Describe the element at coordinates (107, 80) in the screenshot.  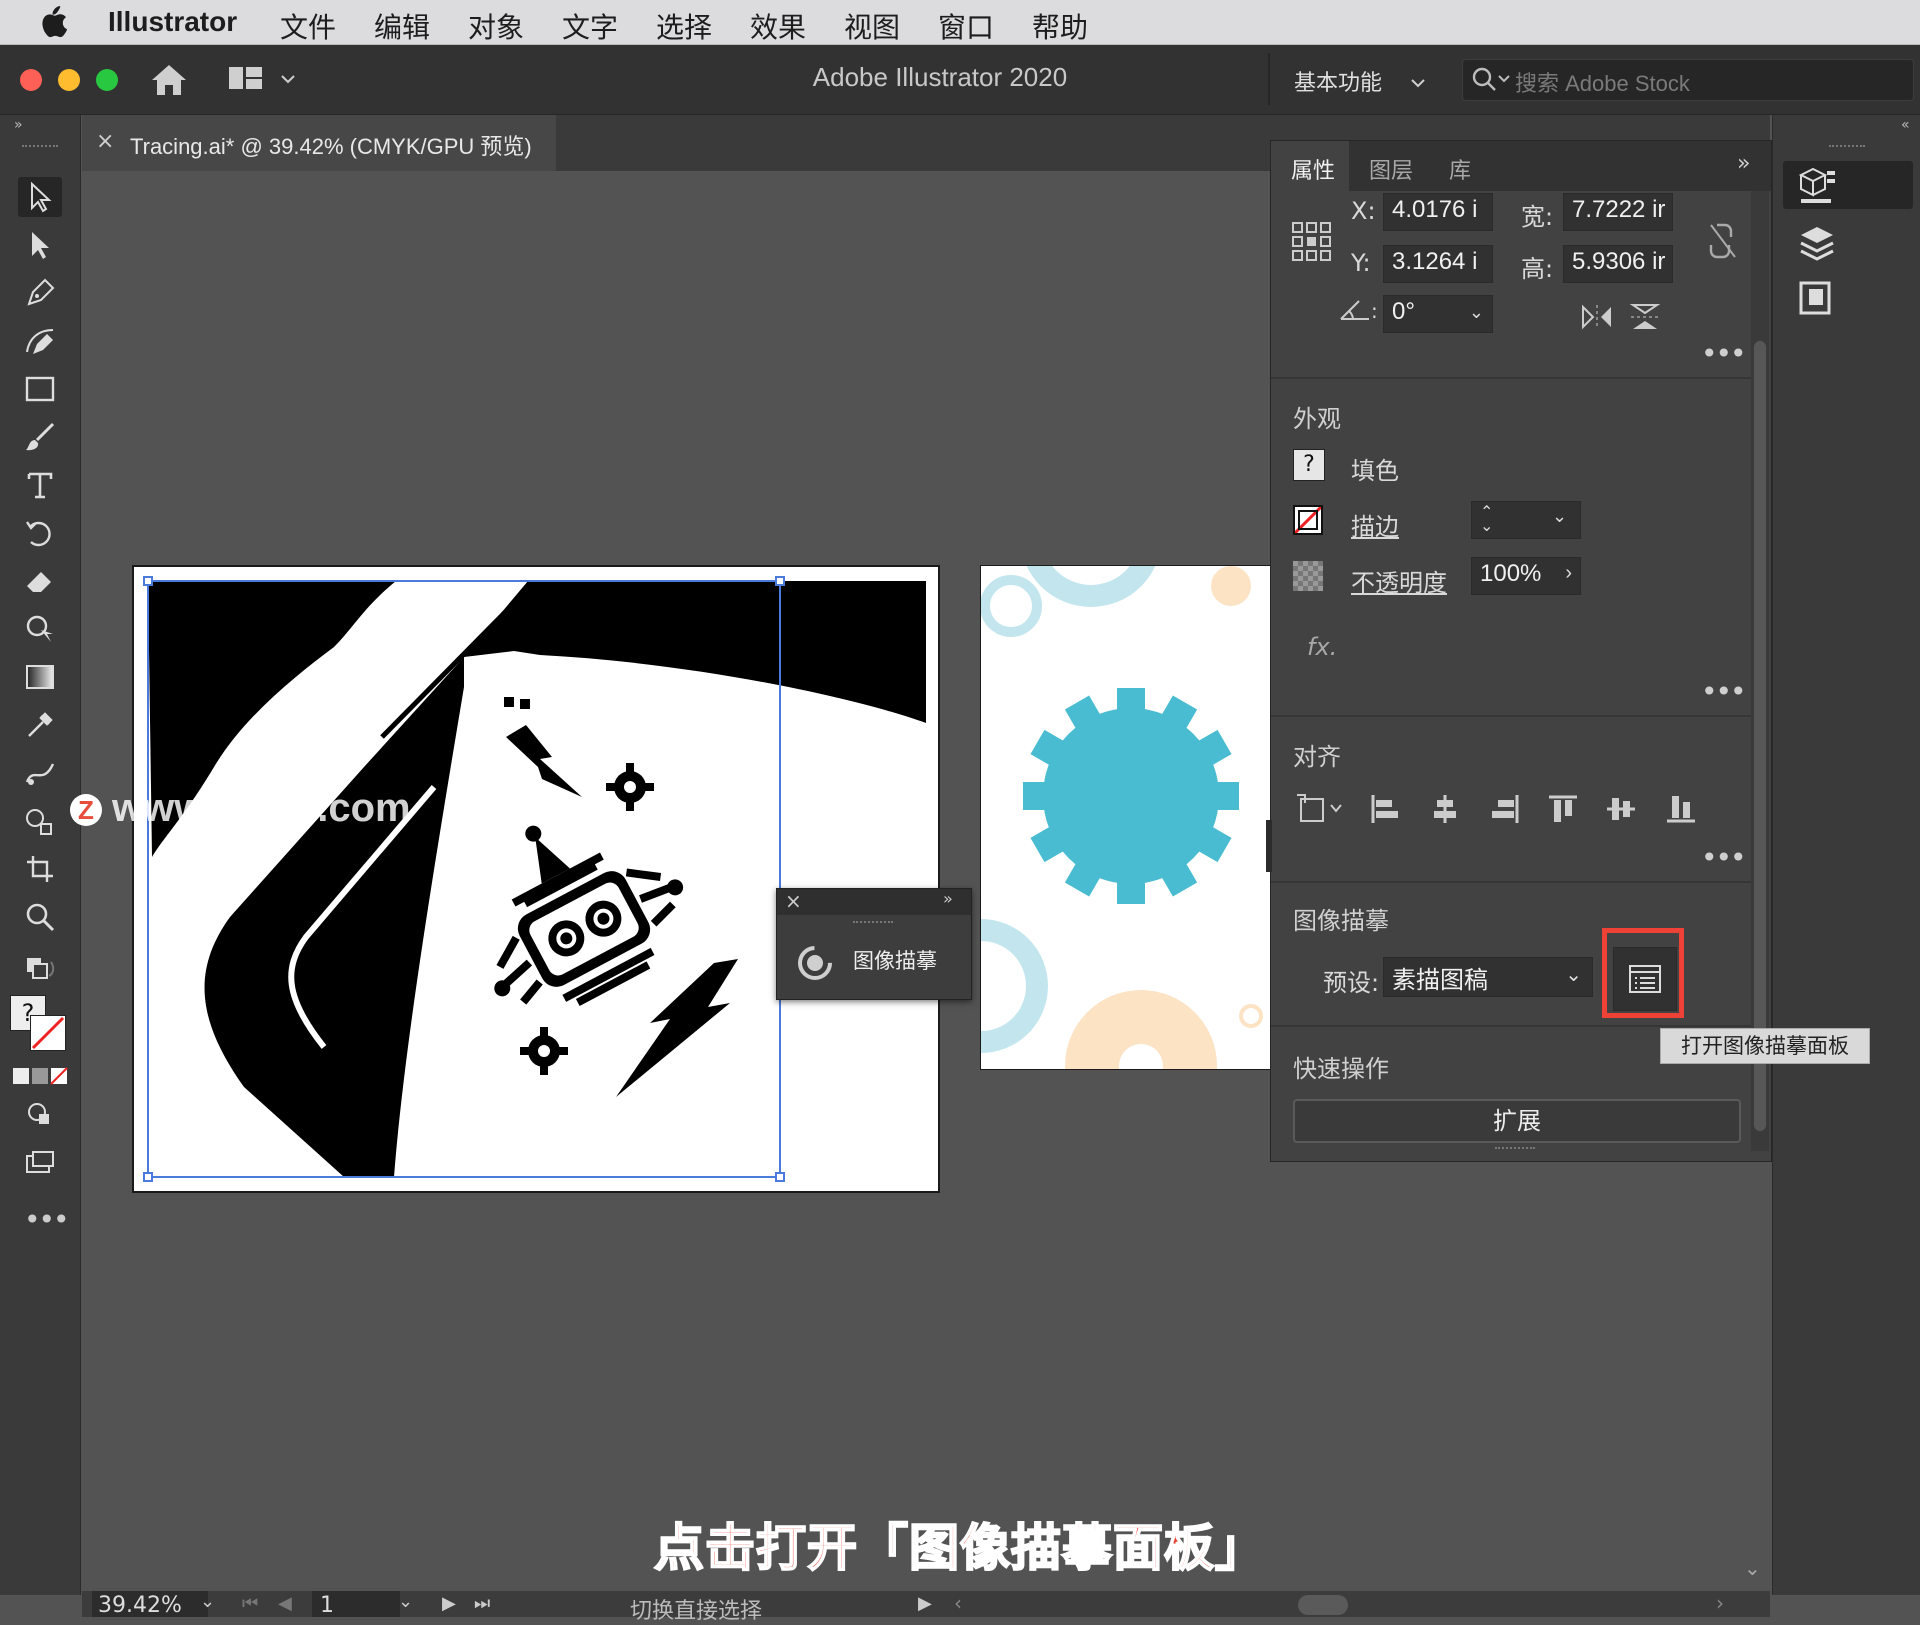
I see `zoom-window-button` at that location.